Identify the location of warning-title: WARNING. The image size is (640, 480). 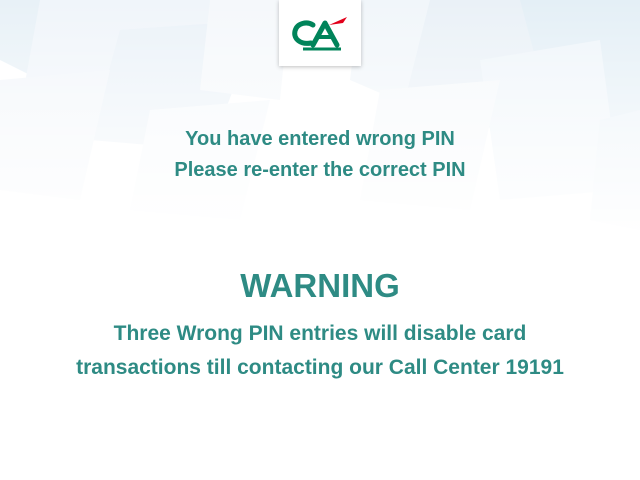
(320, 285).